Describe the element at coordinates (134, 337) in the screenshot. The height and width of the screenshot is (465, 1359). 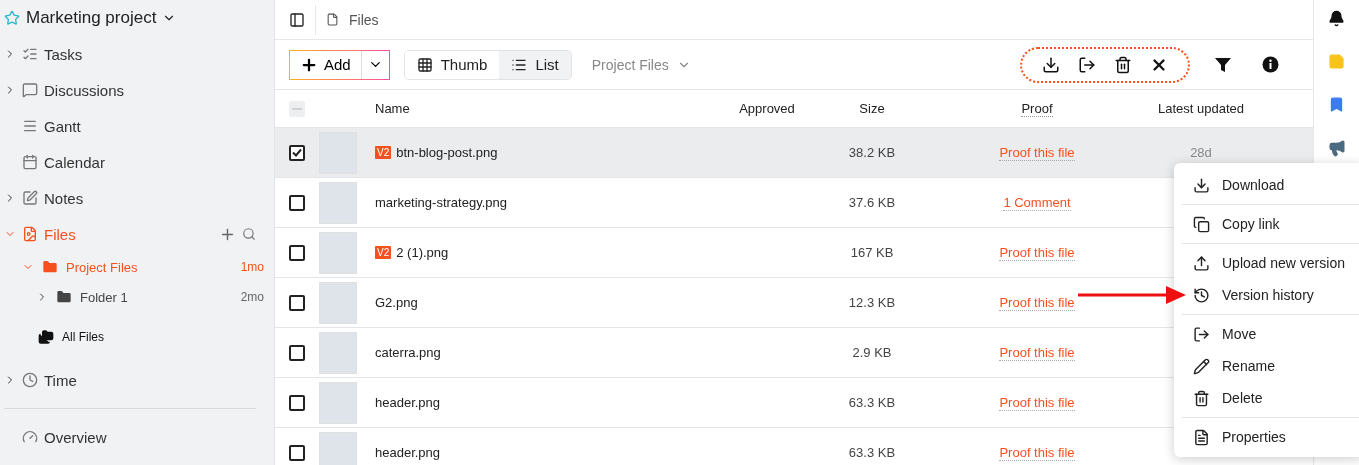
I see `all-files-item: All Files` at that location.